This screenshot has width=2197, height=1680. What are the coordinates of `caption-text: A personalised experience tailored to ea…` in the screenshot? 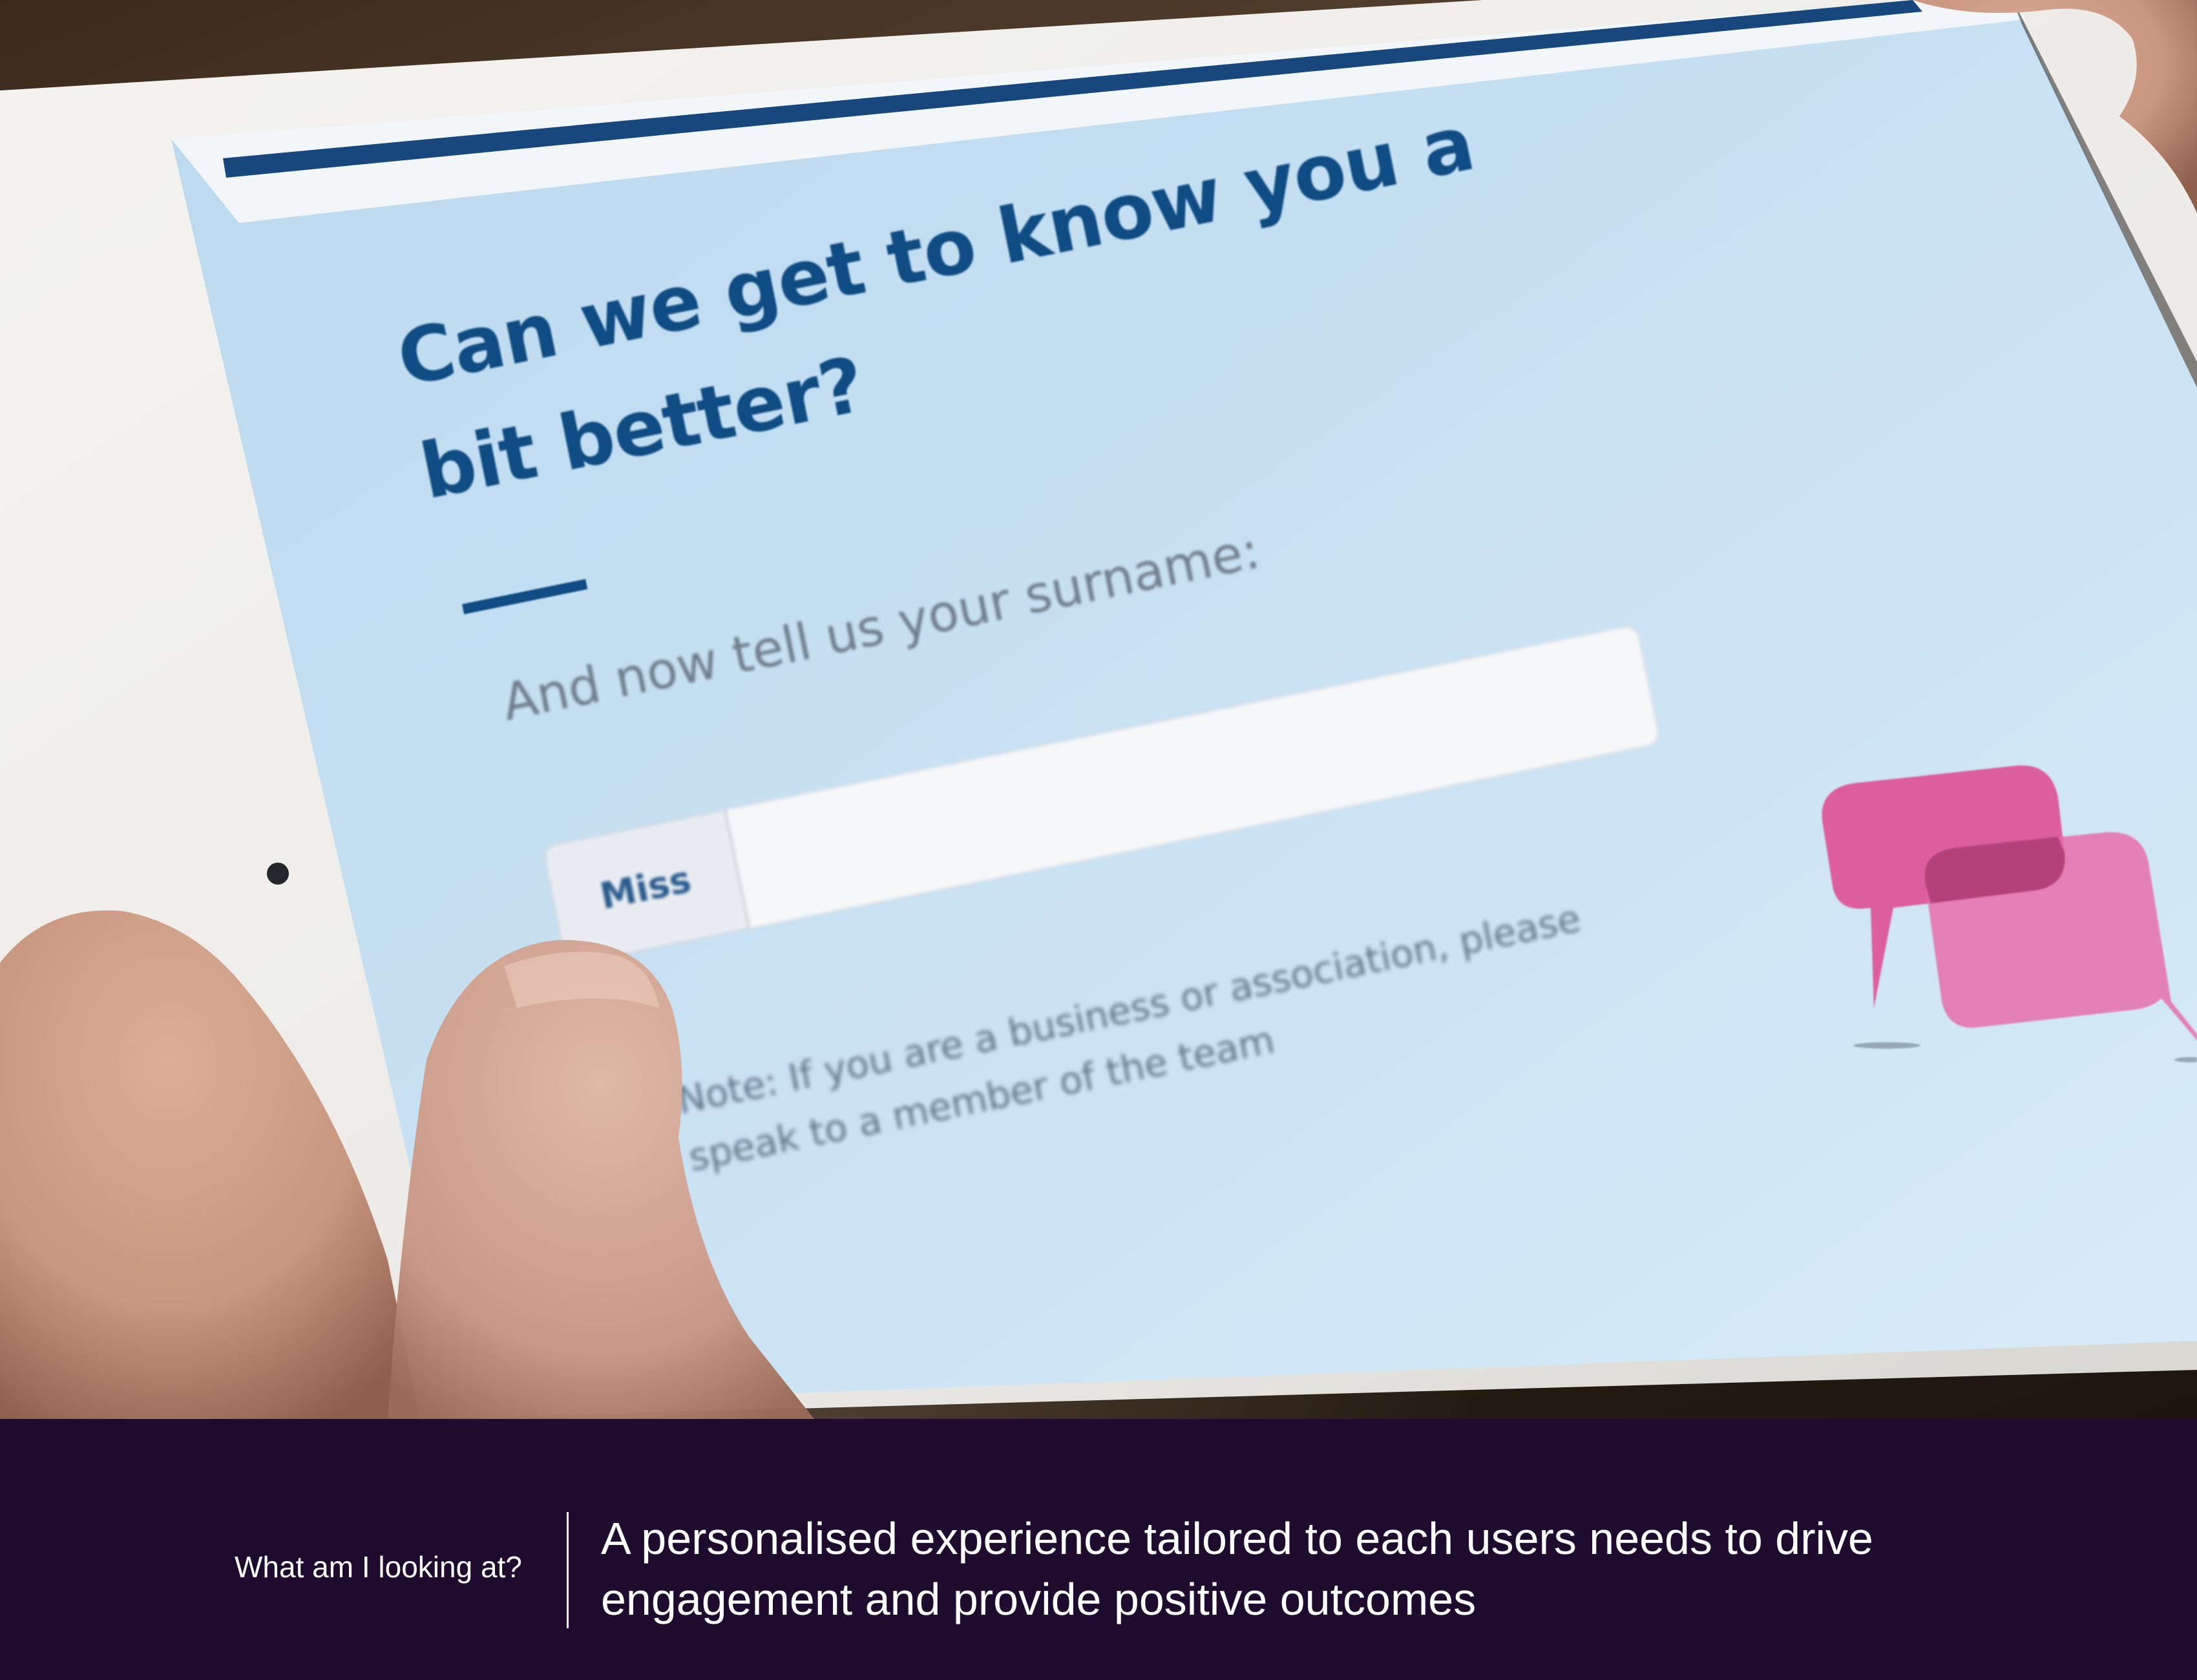 It's located at (1237, 1568).